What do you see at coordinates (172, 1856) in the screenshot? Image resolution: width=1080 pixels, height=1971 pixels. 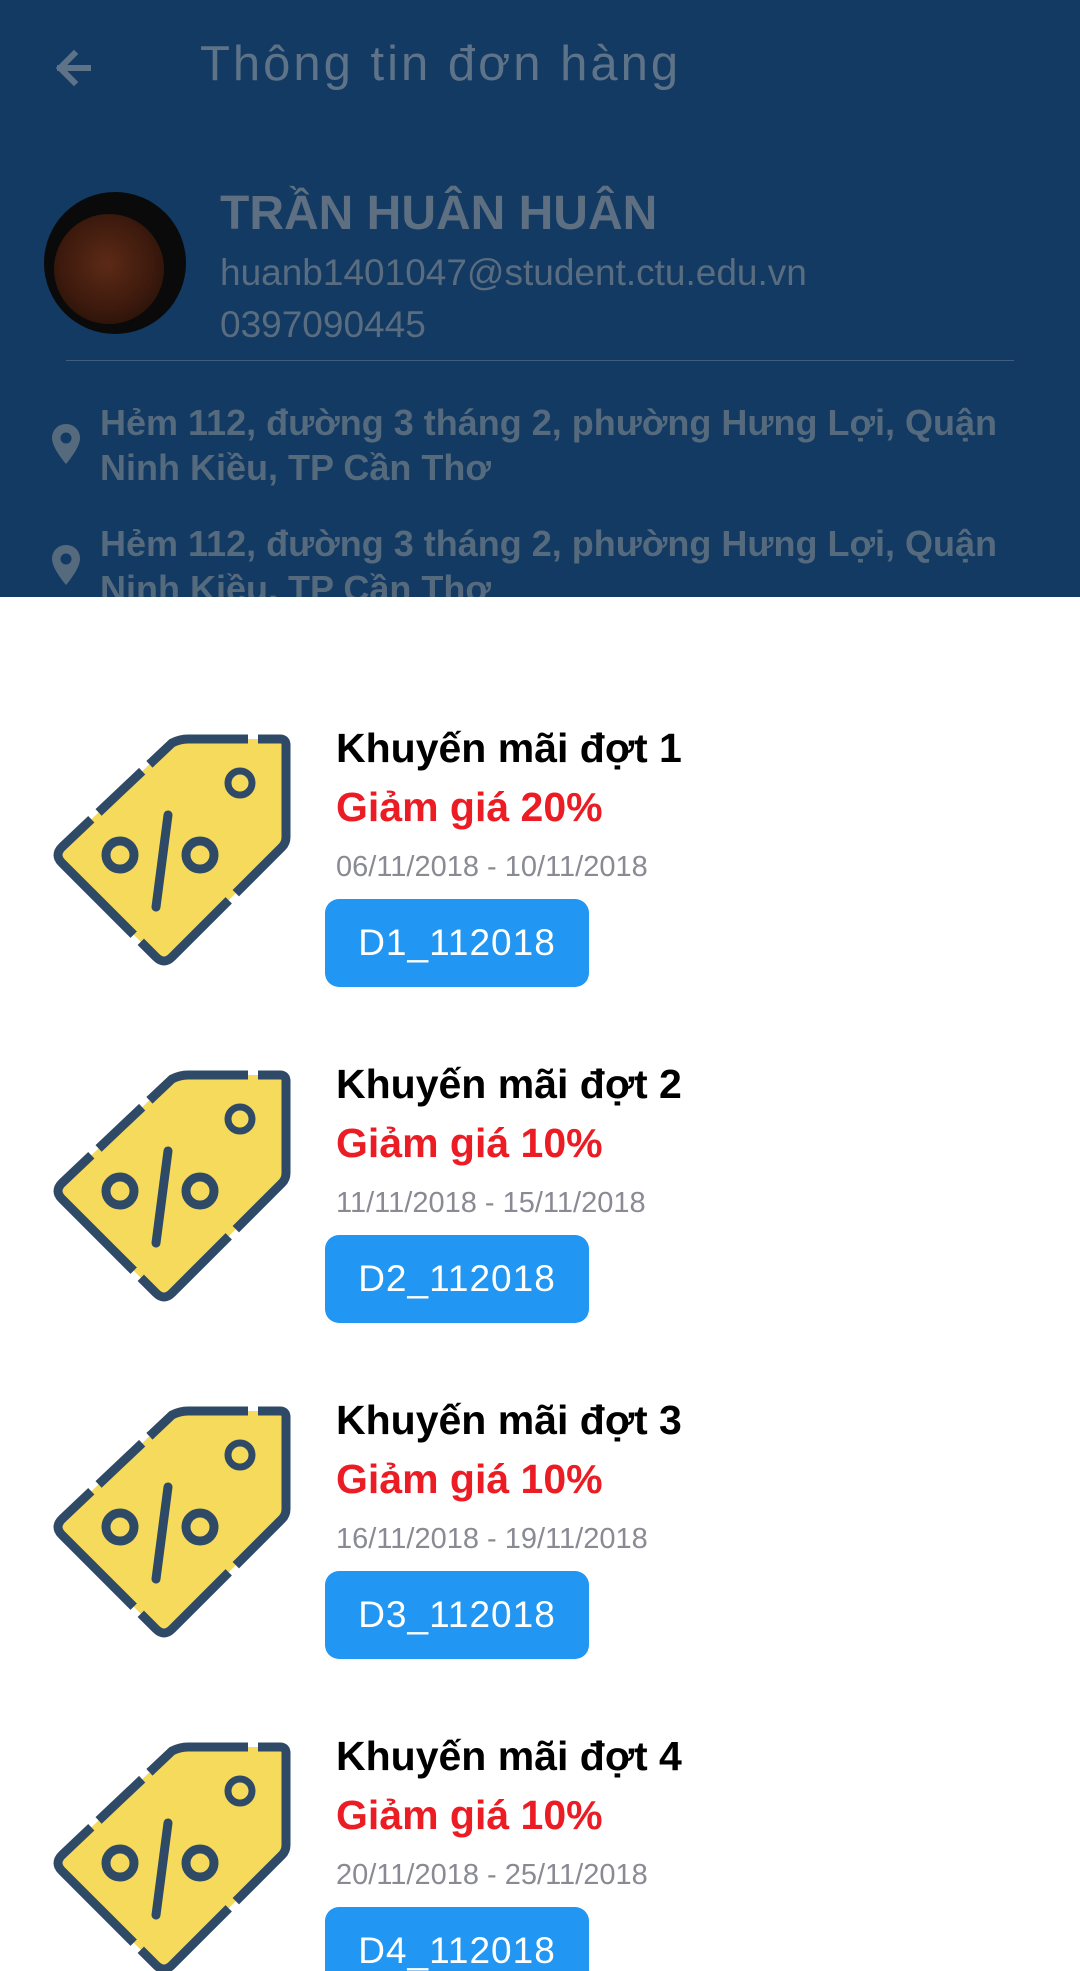 I see `discount-tag-icon` at bounding box center [172, 1856].